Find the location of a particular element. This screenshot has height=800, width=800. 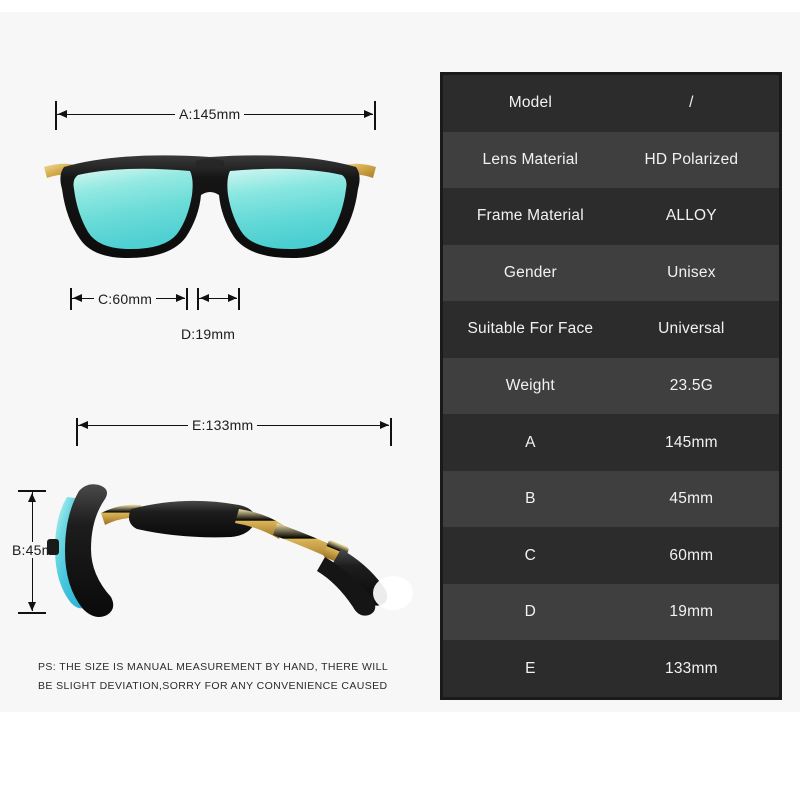

table-row: Model / is located at coordinates (611, 103).